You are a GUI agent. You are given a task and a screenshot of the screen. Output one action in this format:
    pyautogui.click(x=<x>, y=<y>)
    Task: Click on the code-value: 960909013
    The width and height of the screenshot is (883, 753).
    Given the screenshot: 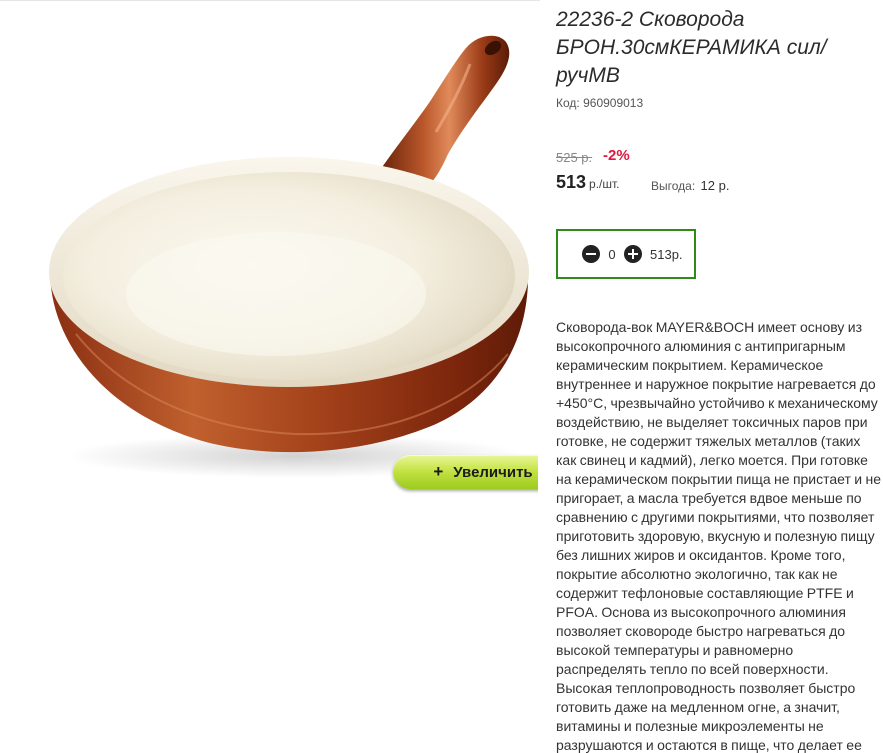 What is the action you would take?
    pyautogui.click(x=613, y=103)
    